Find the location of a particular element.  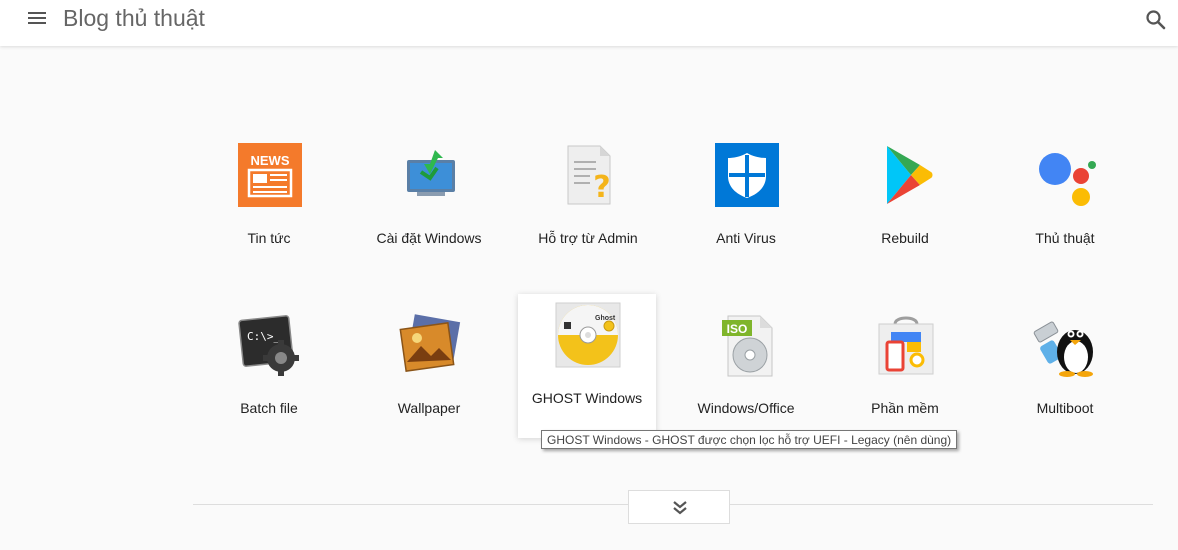

site-title: Blog thủ thuật is located at coordinates (134, 18).